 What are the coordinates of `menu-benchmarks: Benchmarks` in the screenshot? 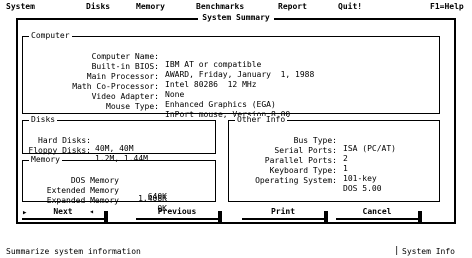 It's located at (220, 7).